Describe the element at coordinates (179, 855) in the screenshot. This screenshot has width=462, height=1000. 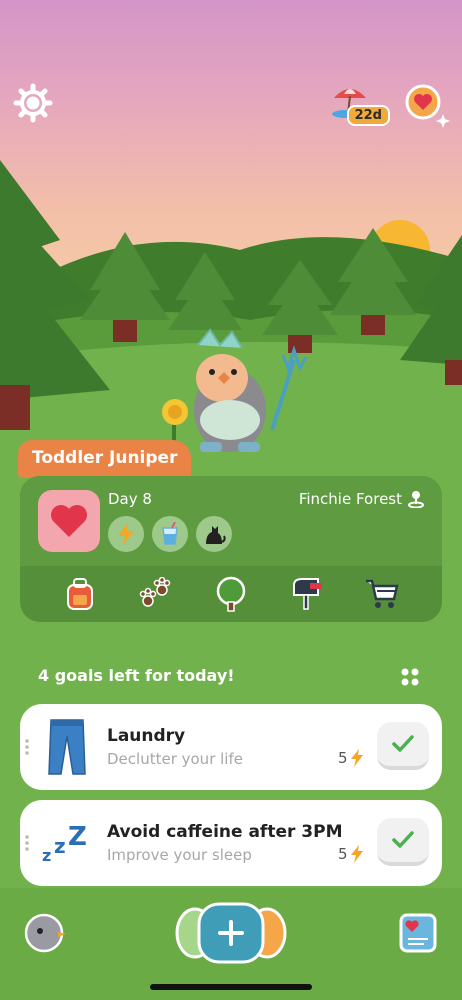
I see `goal-subtitle: Improve your sleep` at that location.